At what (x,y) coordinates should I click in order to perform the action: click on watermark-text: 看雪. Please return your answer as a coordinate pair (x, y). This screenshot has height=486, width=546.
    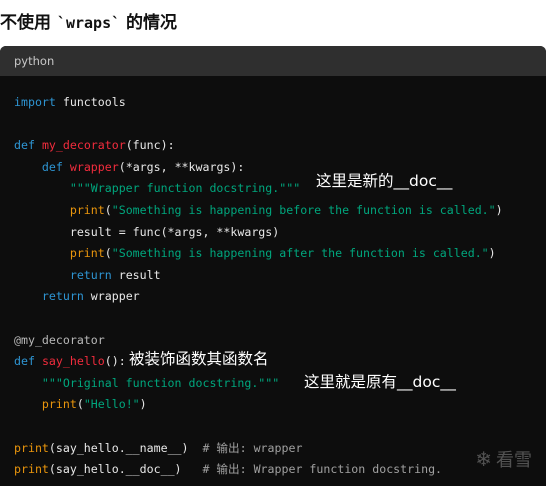
    Looking at the image, I should click on (514, 460).